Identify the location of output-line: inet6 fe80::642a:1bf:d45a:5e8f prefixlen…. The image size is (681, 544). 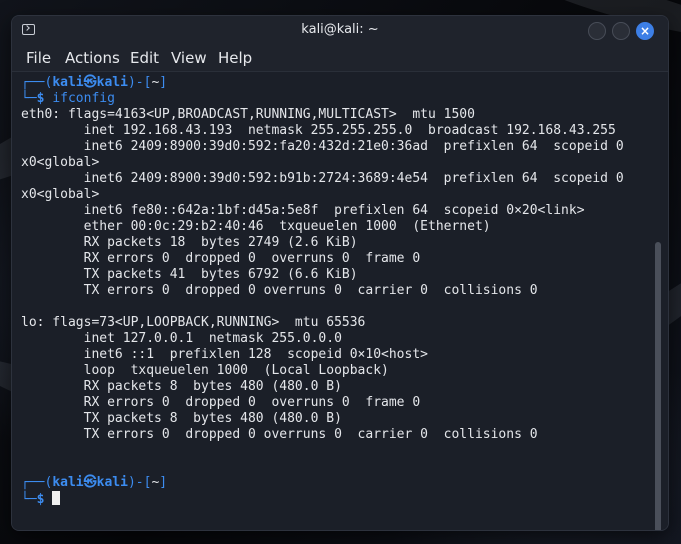
(303, 210).